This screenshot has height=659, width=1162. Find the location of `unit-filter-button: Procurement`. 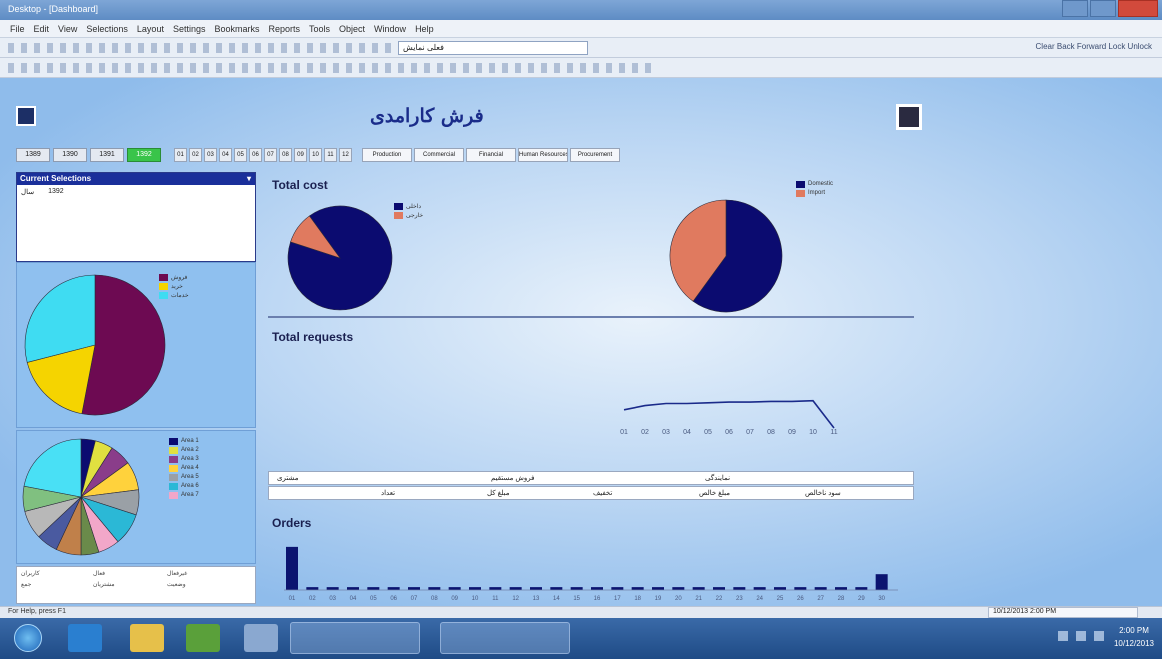

unit-filter-button: Procurement is located at coordinates (595, 155).